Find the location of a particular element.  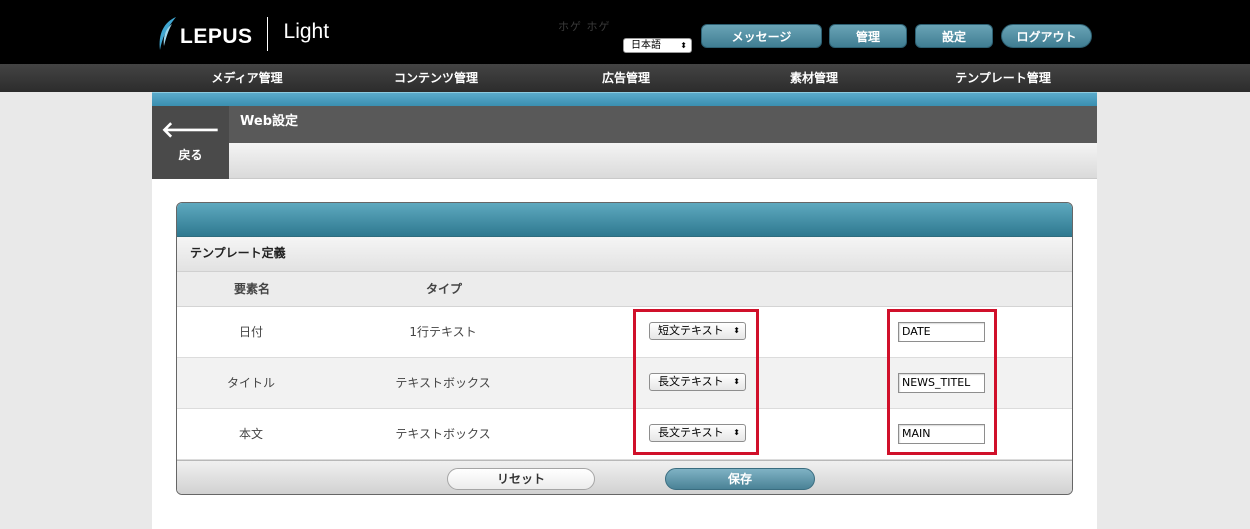

main-nav: メディア管理 コンテンツ管理 広告管理 素材管理 テンプレート管理 is located at coordinates (625, 78).